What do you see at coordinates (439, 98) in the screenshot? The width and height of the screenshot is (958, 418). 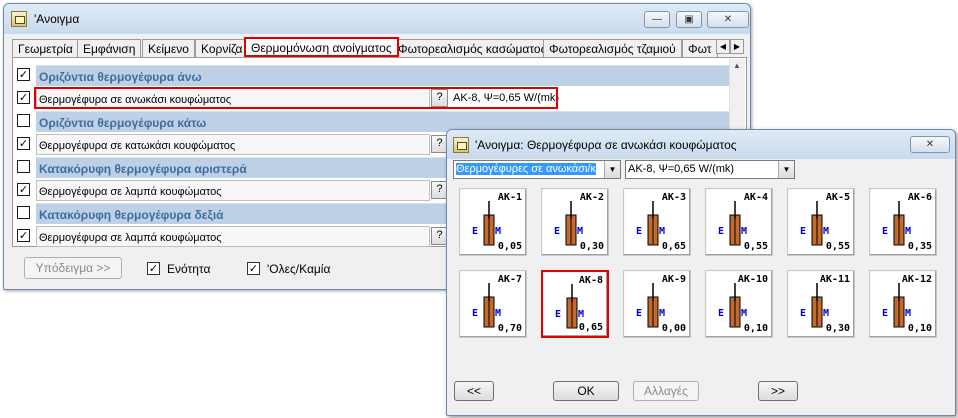 I see `help-button: ?` at bounding box center [439, 98].